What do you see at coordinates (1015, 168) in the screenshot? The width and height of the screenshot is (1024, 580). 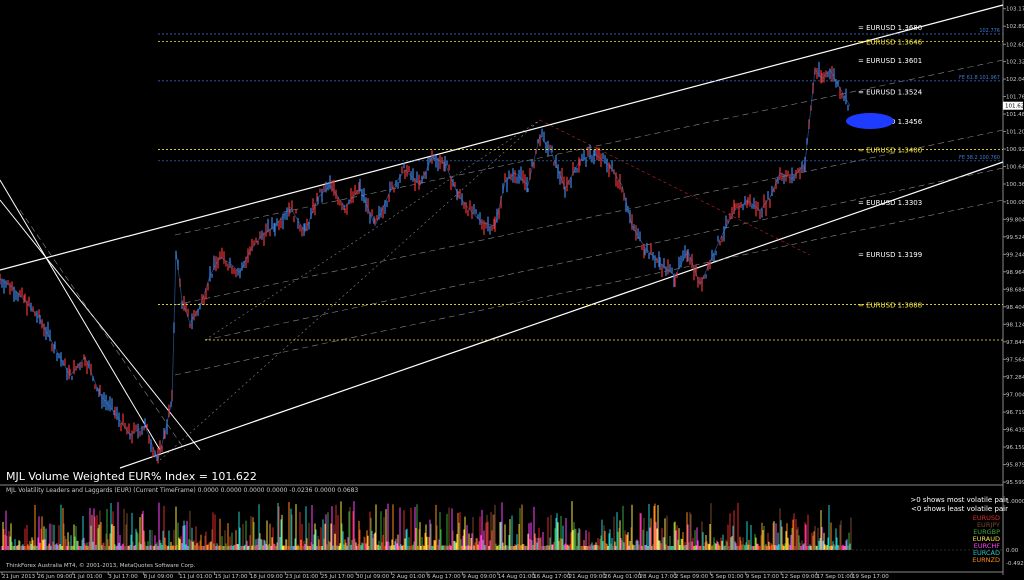 I see `y-tick-label: 100.649` at bounding box center [1015, 168].